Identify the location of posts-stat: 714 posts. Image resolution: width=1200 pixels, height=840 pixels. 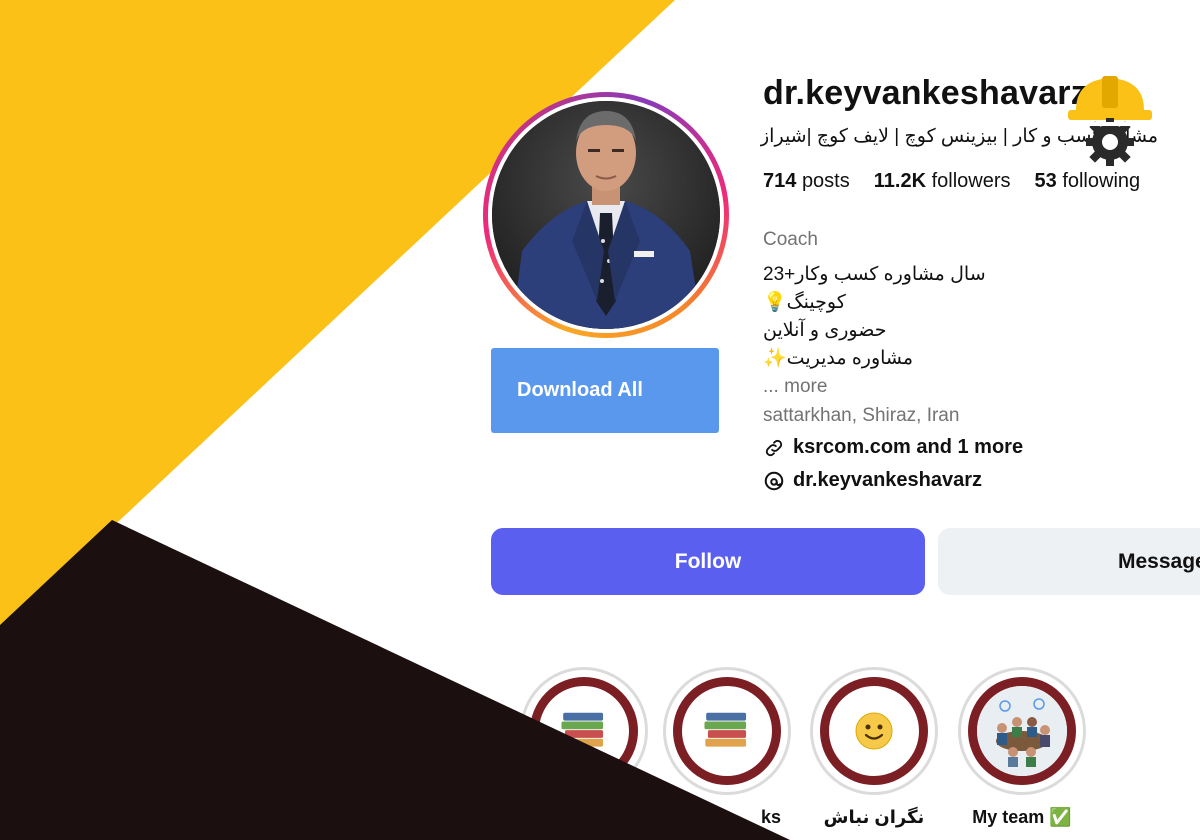
(806, 181).